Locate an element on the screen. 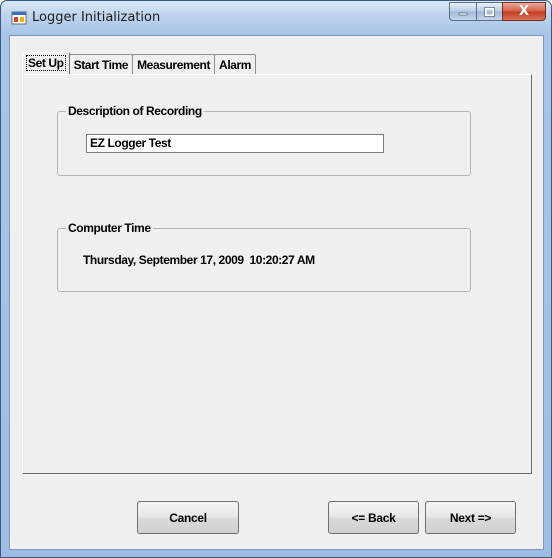 The width and height of the screenshot is (552, 558). next-button: Next => is located at coordinates (470, 517).